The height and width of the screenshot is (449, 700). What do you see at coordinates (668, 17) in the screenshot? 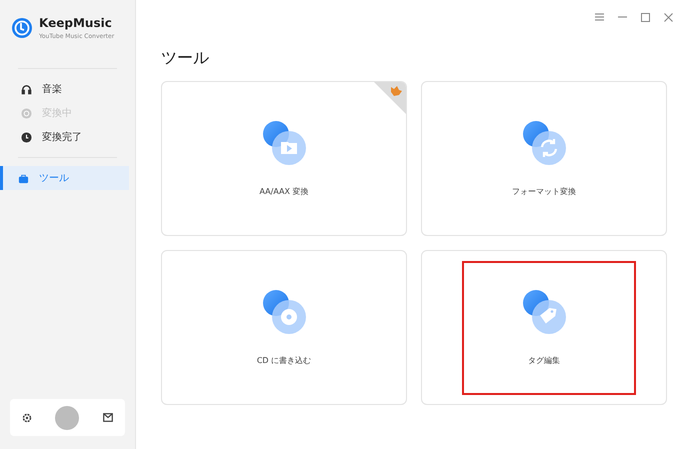
I see `close-icon` at bounding box center [668, 17].